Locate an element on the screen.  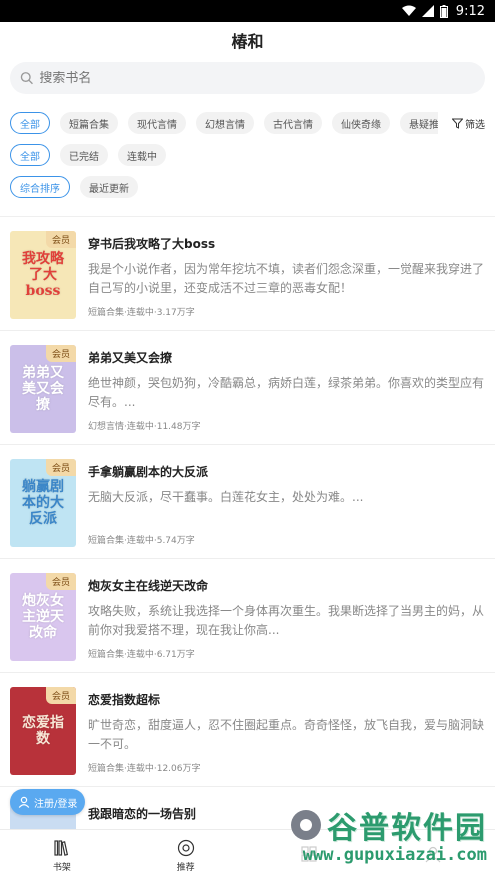
sort-chip: 综合排序 is located at coordinates (40, 187).